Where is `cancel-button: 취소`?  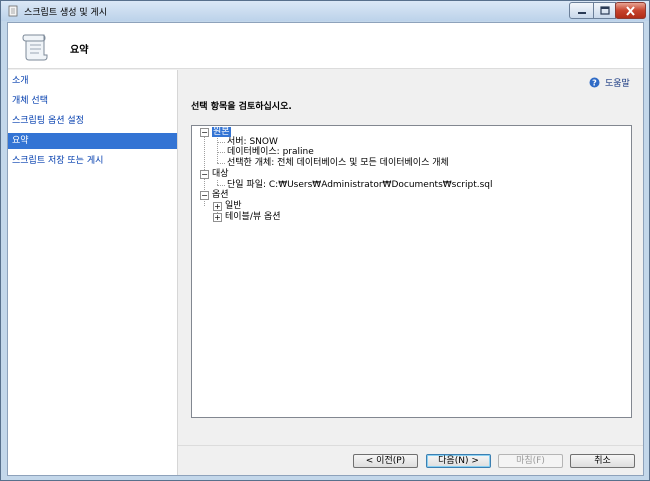
cancel-button: 취소 is located at coordinates (602, 461).